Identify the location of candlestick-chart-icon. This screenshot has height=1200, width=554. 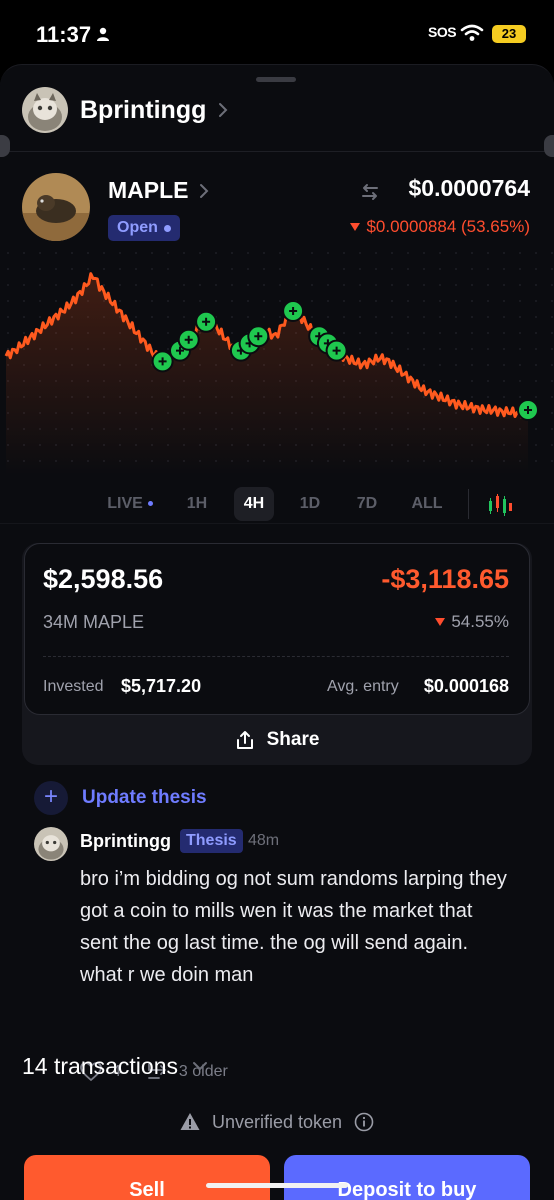
(500, 505).